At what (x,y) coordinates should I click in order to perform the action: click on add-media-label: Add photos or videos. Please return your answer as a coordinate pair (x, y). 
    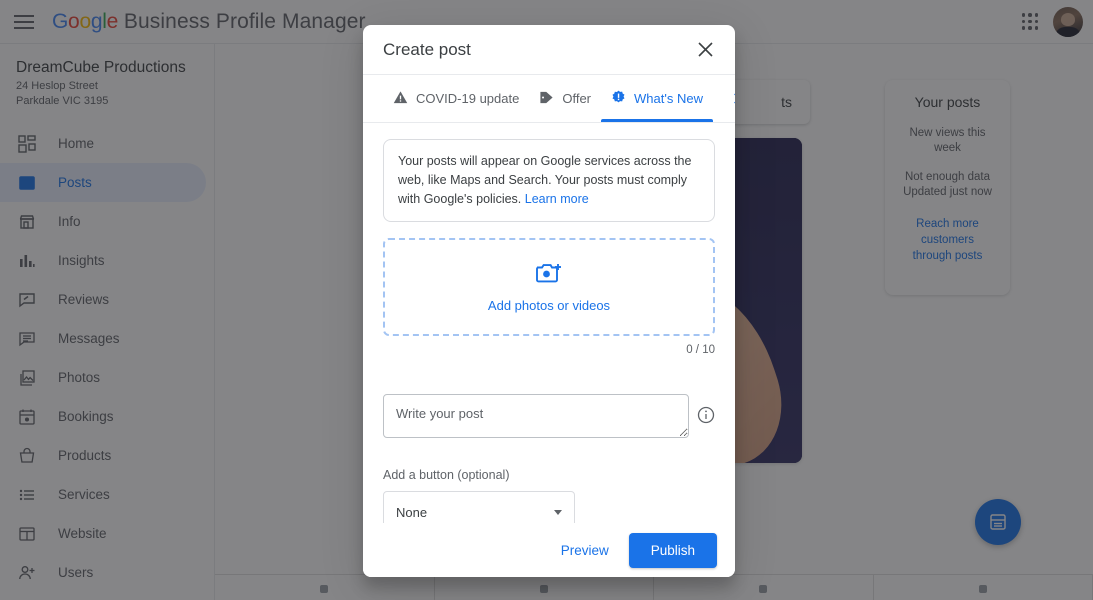
    Looking at the image, I should click on (549, 305).